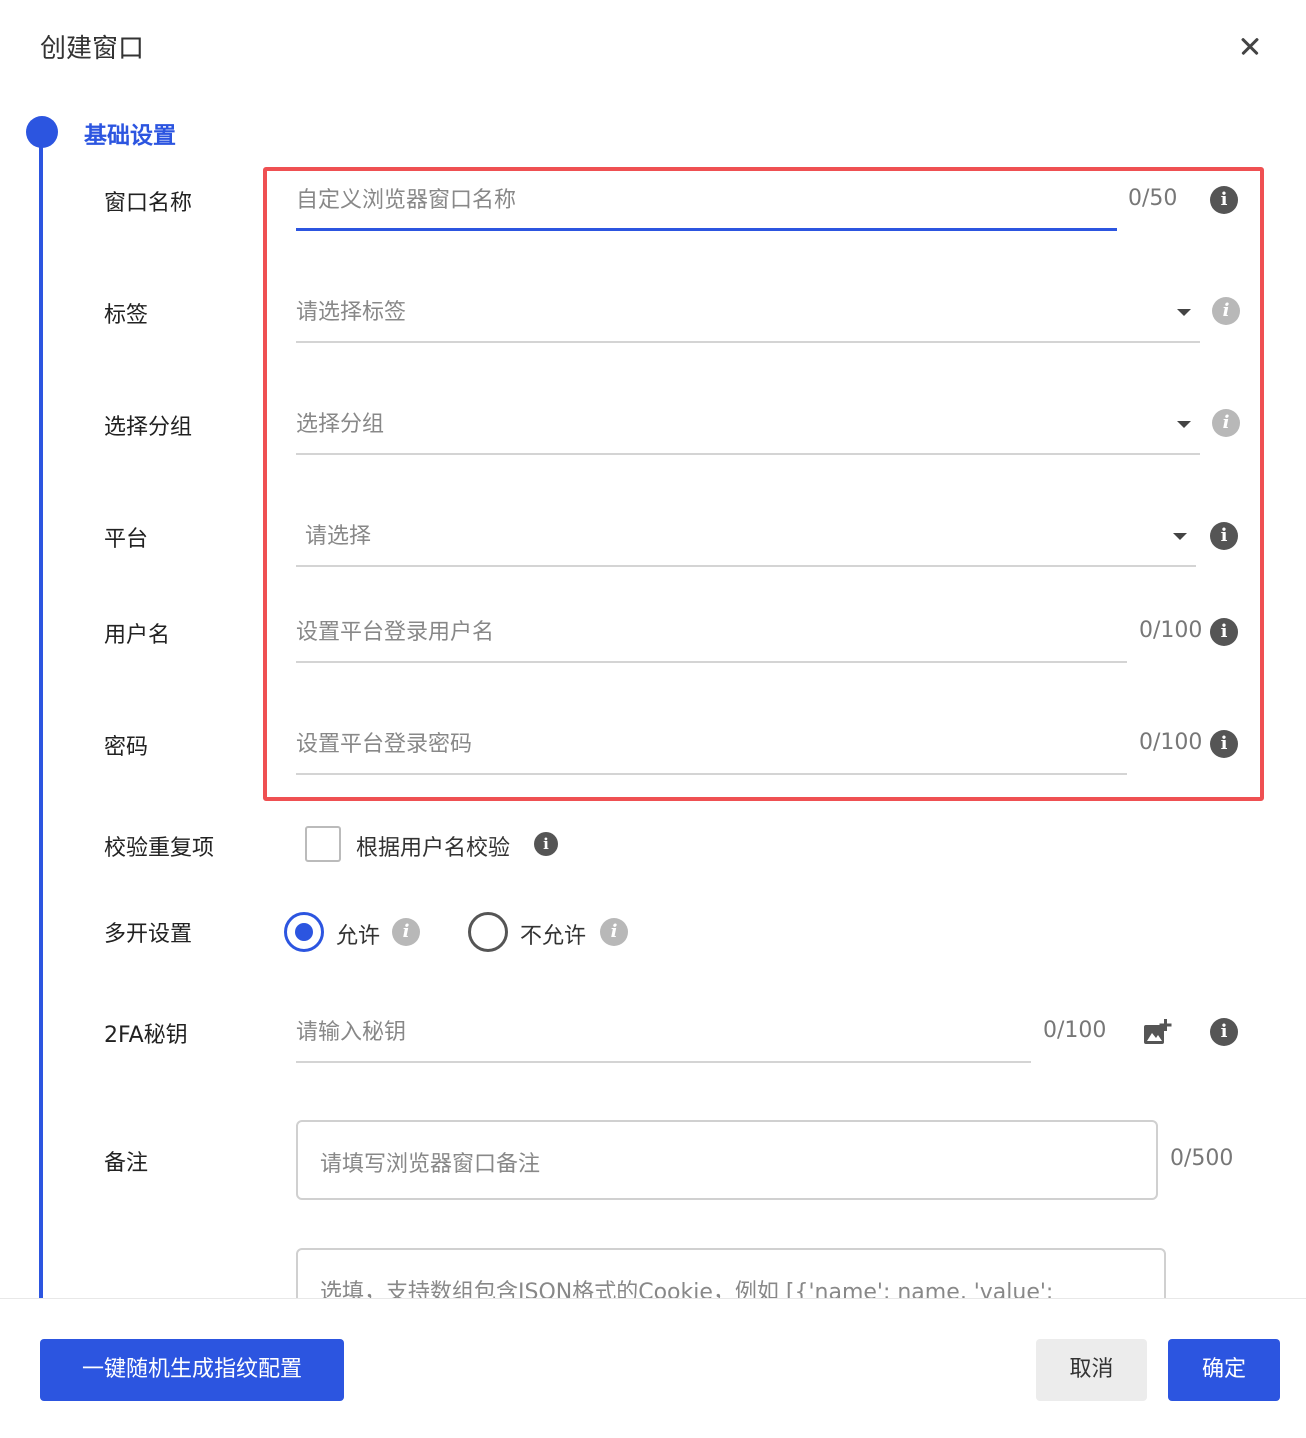  What do you see at coordinates (711, 774) in the screenshot?
I see `password-underline` at bounding box center [711, 774].